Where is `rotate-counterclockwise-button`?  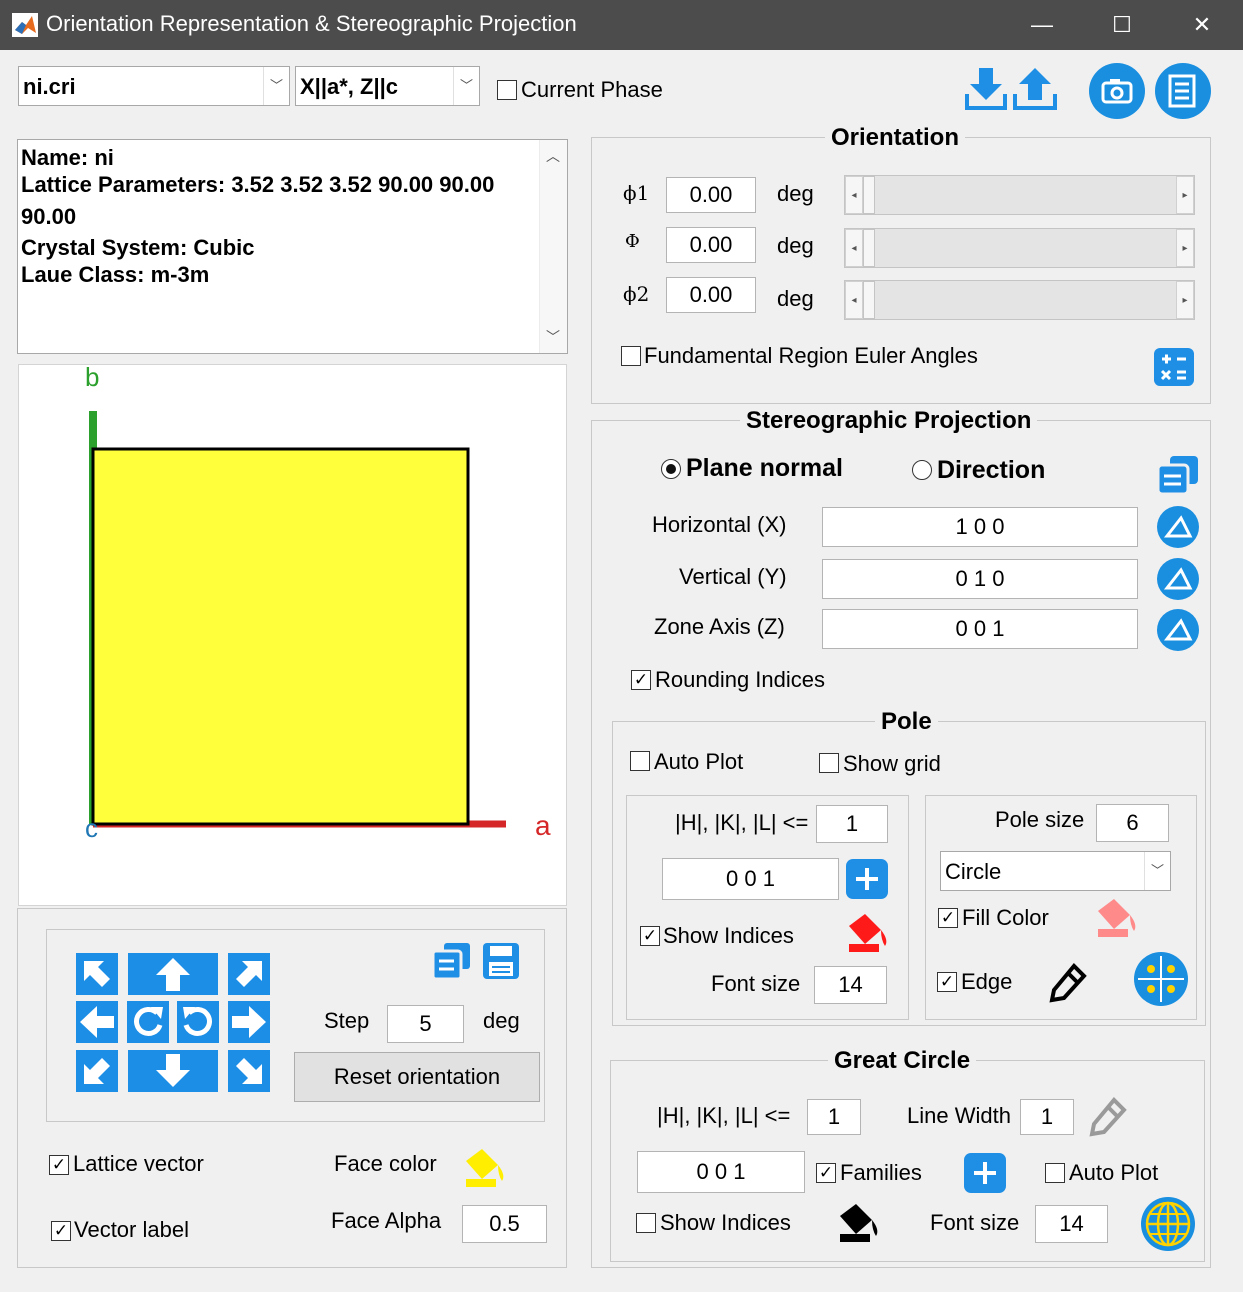 rotate-counterclockwise-button is located at coordinates (198, 1022).